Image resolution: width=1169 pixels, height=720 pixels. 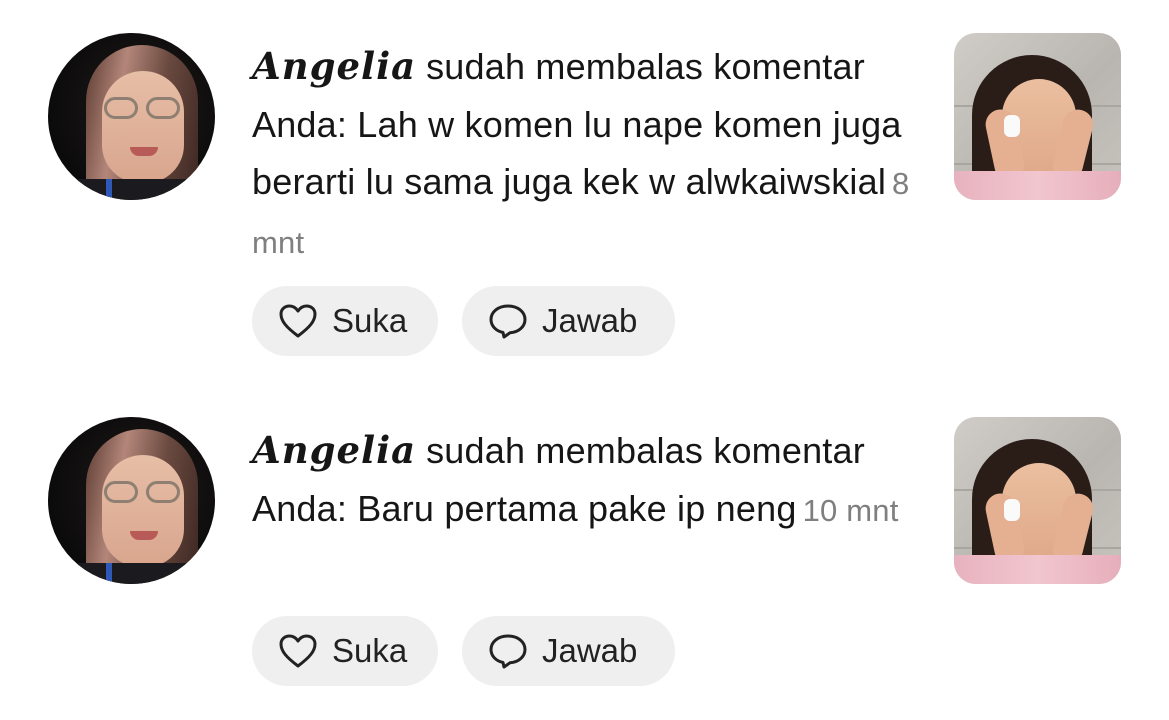 What do you see at coordinates (850, 510) in the screenshot?
I see `timestamp: 10 mnt` at bounding box center [850, 510].